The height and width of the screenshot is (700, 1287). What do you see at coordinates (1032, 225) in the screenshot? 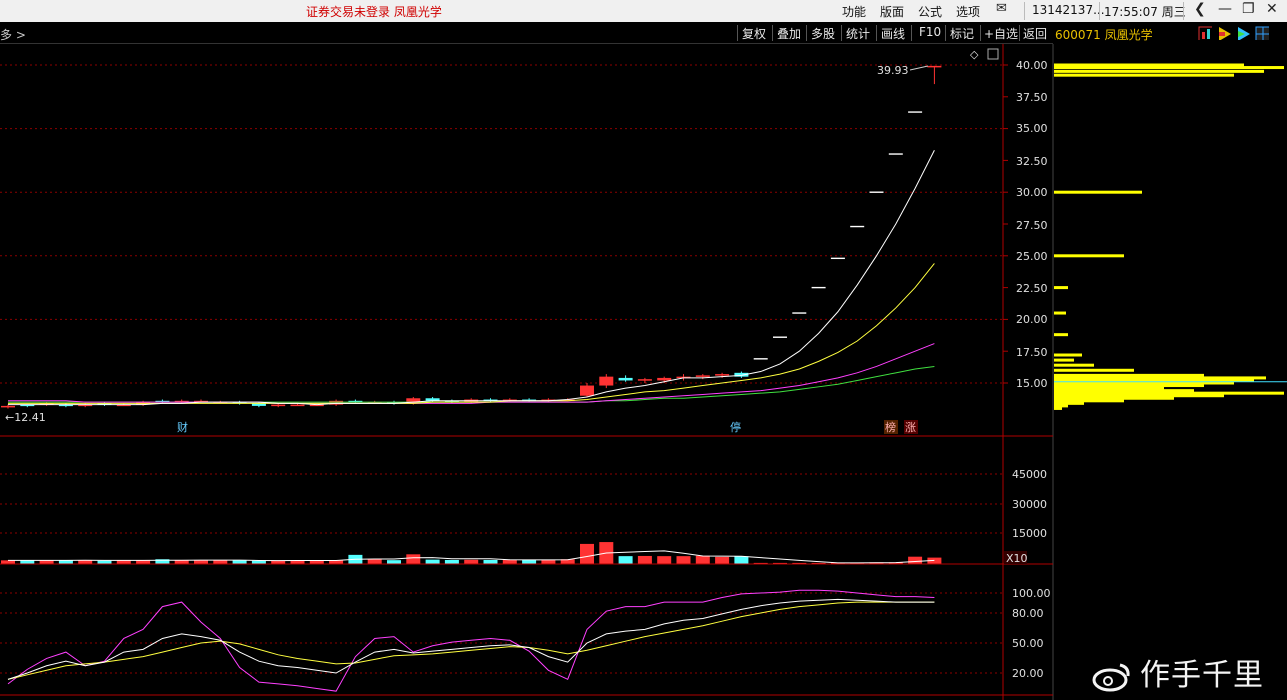
I see `price-tick: 27.50` at bounding box center [1032, 225].